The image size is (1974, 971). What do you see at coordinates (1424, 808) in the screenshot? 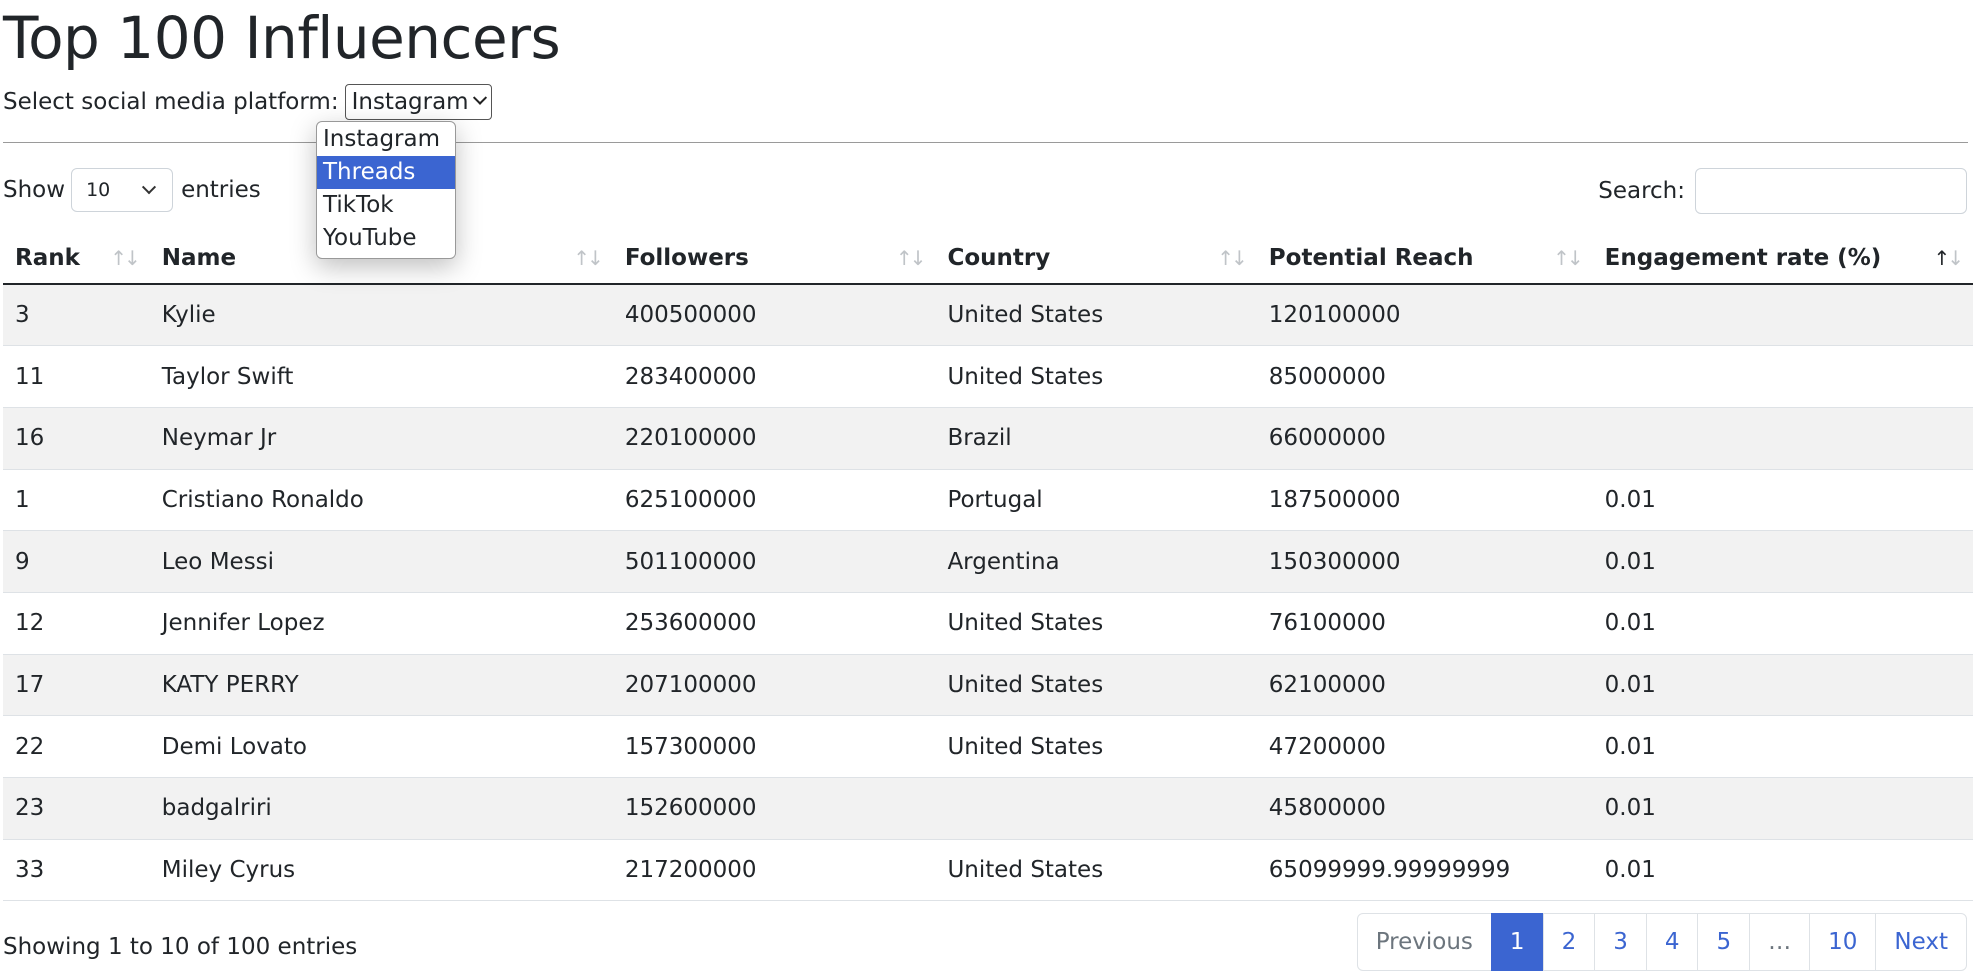
I see `cell-potential-reach: 45800000` at bounding box center [1424, 808].